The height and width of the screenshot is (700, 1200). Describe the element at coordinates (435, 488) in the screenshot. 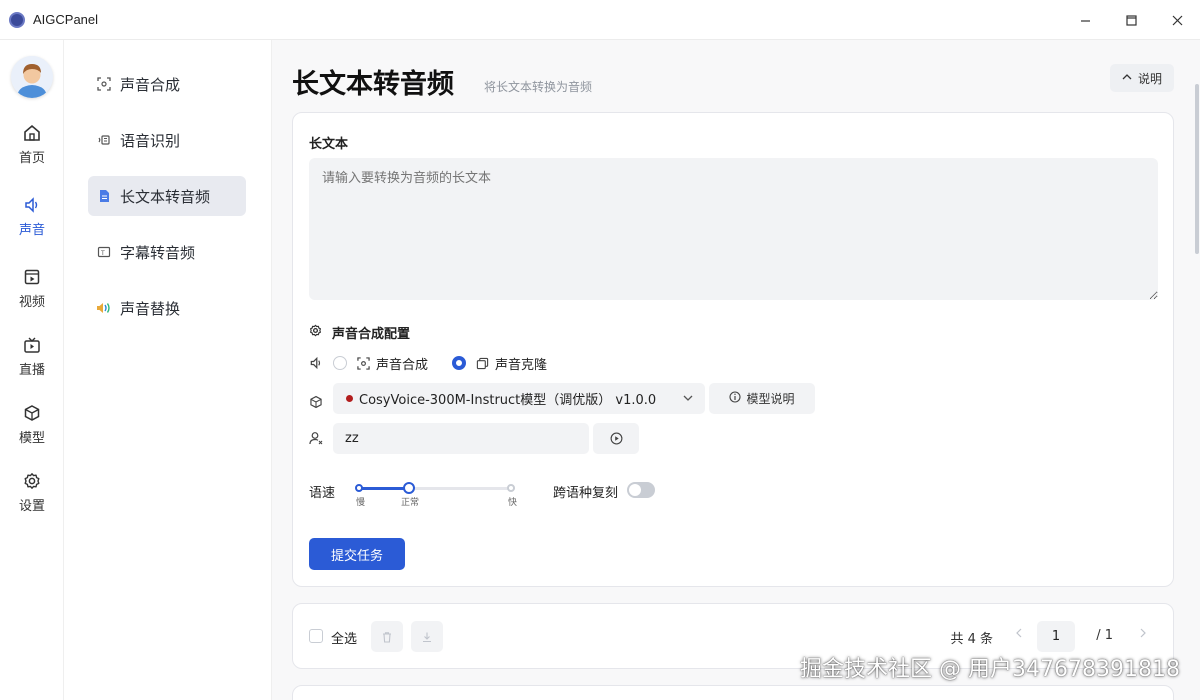

I see `speed-slider` at that location.